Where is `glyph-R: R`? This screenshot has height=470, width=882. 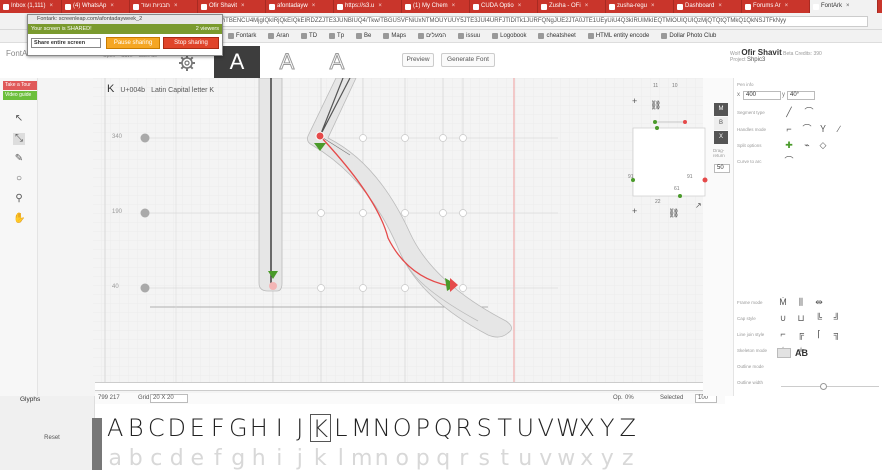
glyph-R: R is located at coordinates (464, 428).